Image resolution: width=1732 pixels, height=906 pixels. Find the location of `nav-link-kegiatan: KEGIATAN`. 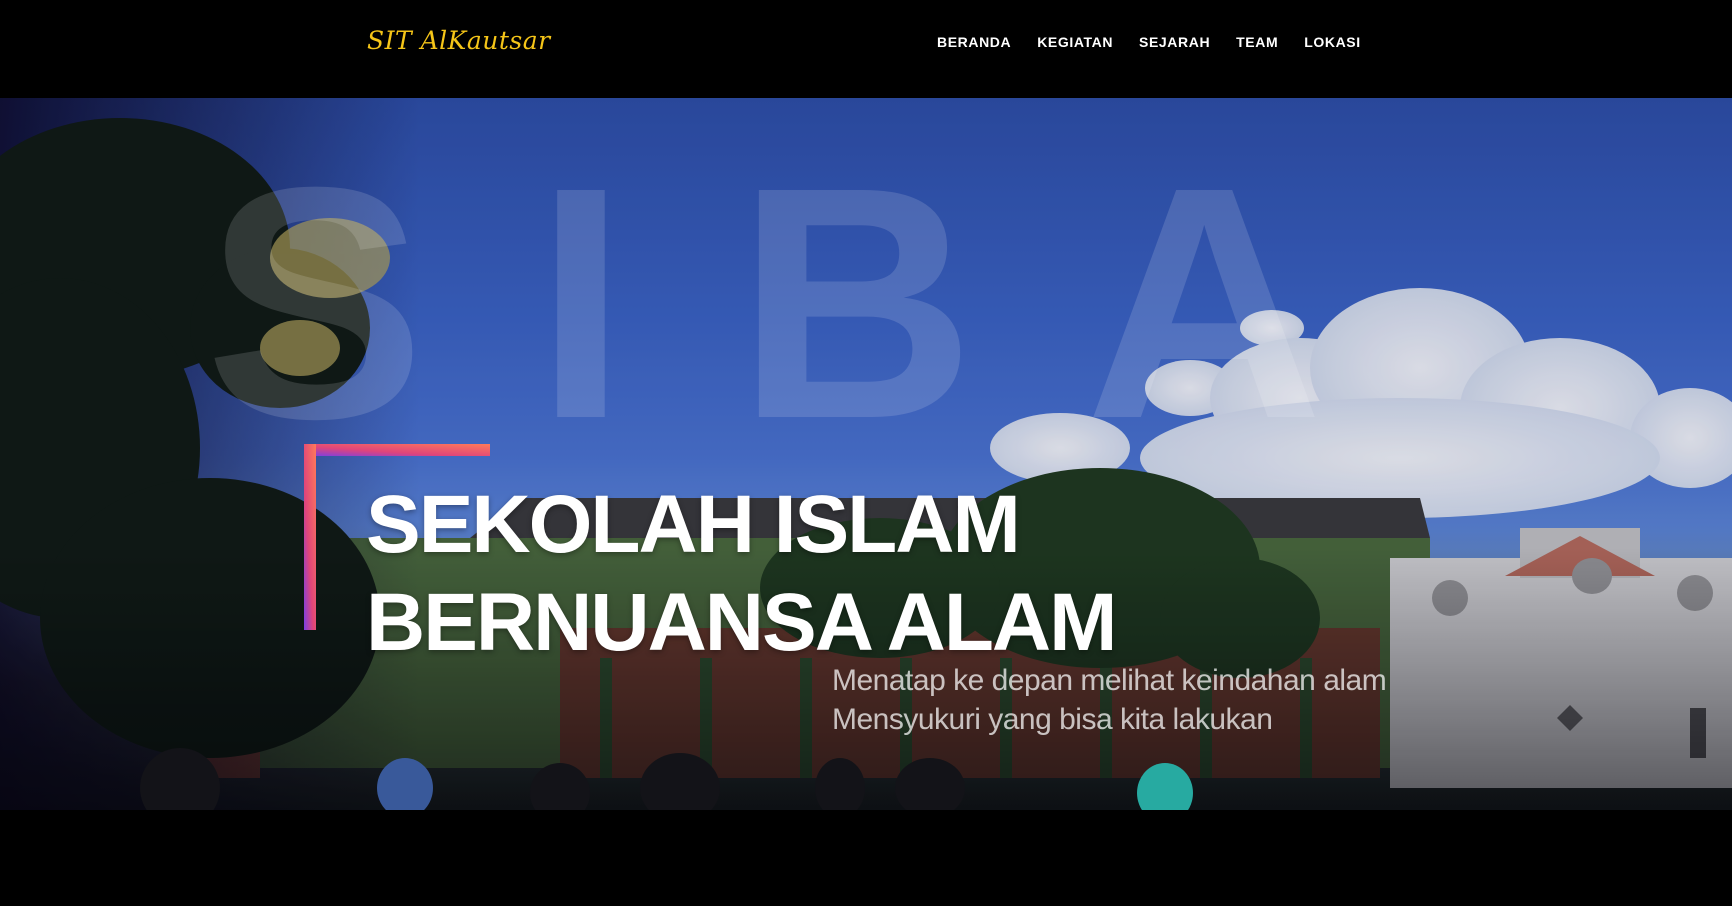

nav-link-kegiatan: KEGIATAN is located at coordinates (1075, 42).